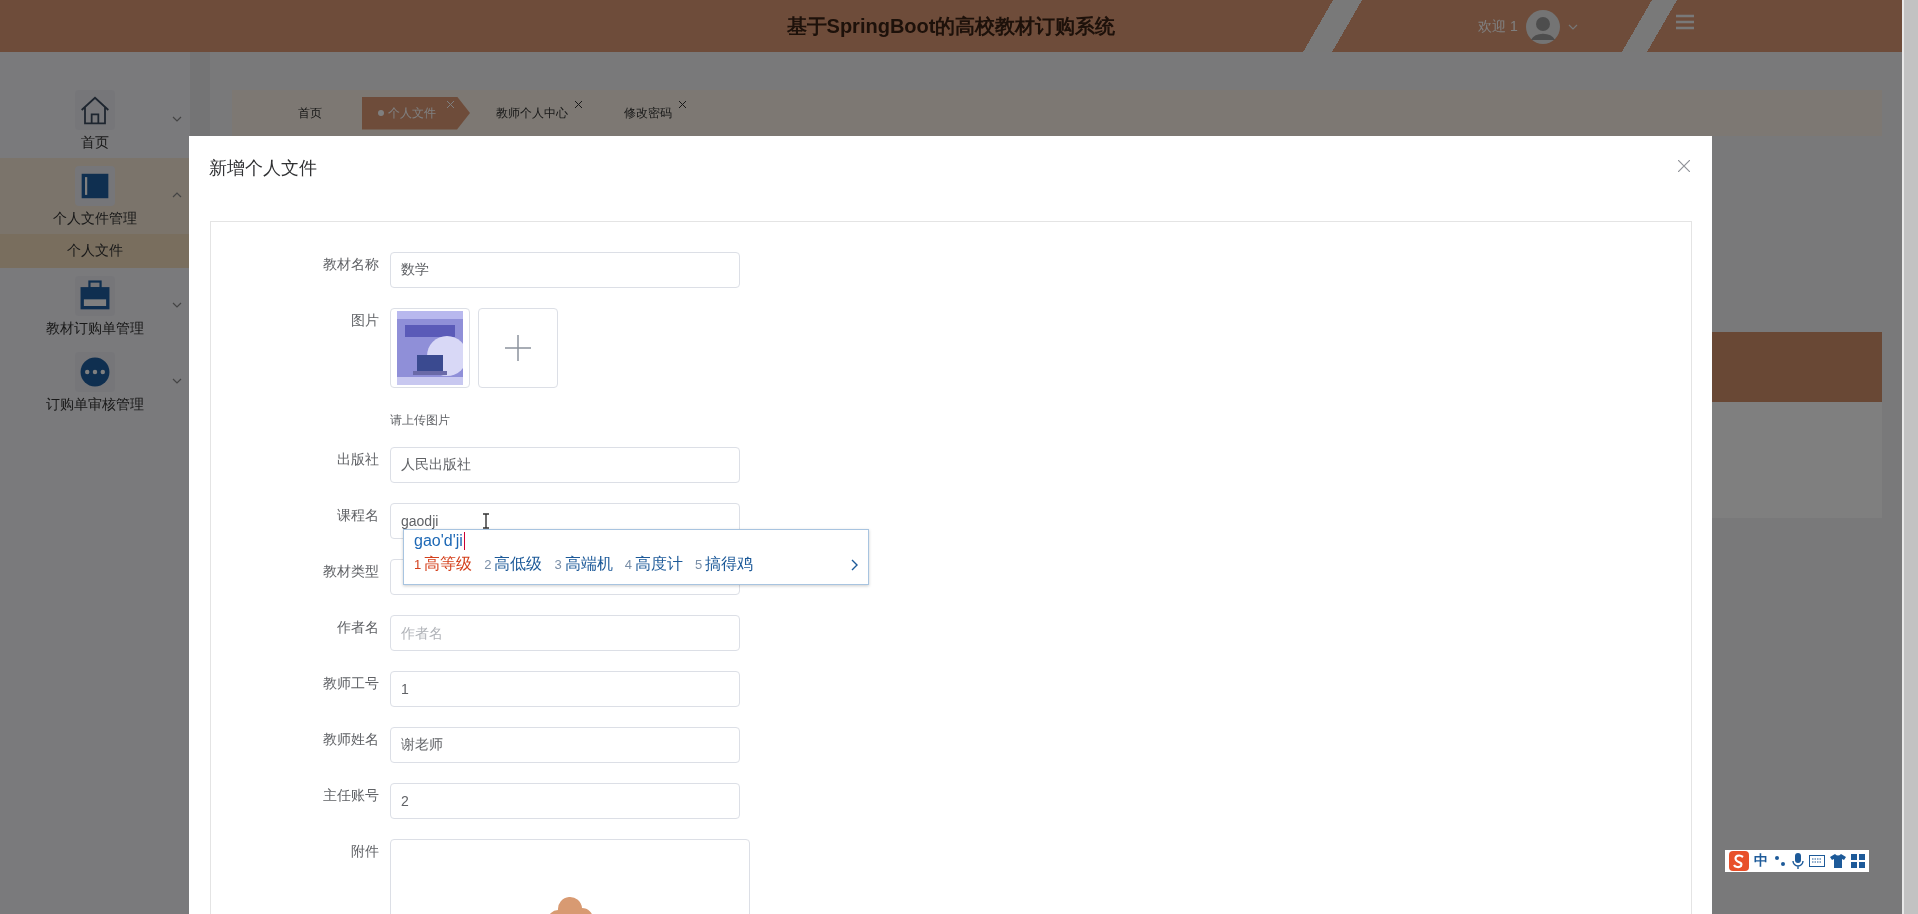 The width and height of the screenshot is (1918, 914). I want to click on field-label: 教师工号, so click(350, 683).